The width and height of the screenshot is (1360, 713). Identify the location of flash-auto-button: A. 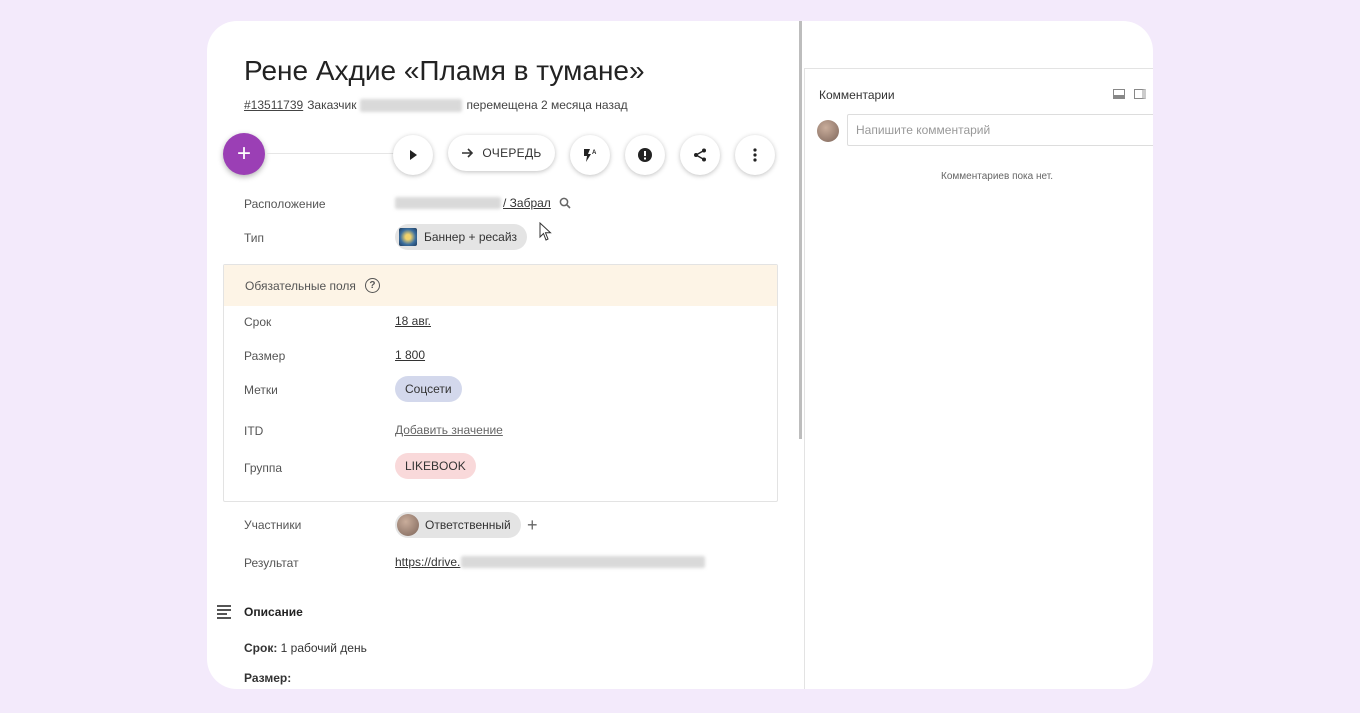
(590, 155).